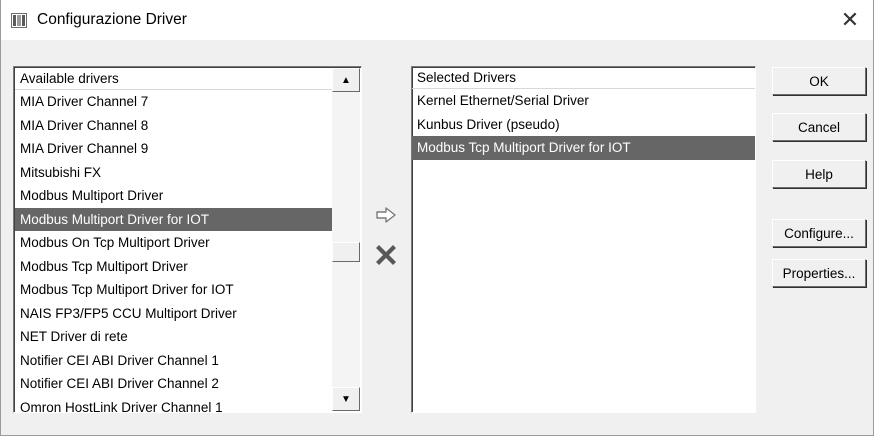 Image resolution: width=874 pixels, height=436 pixels. I want to click on available-driver-item: Modbus Multiport Driver, so click(174, 196).